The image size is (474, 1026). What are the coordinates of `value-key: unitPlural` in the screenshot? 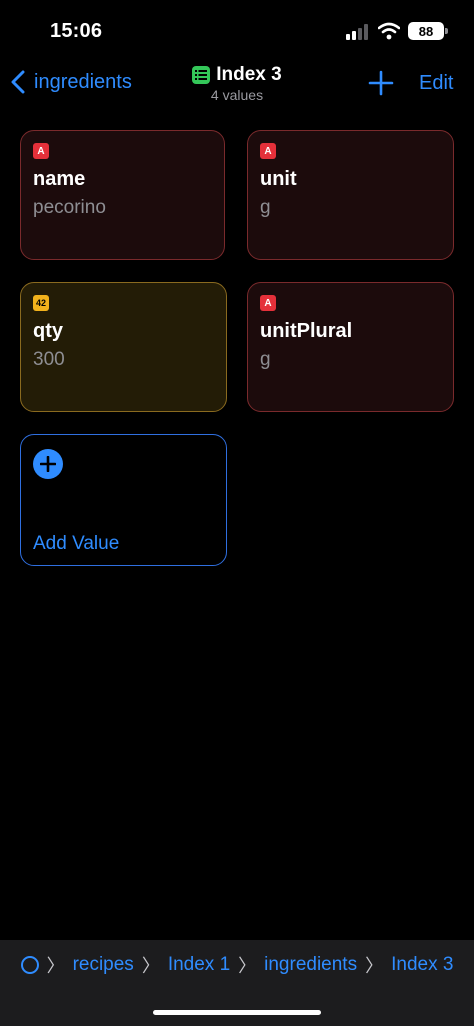 It's located at (306, 331).